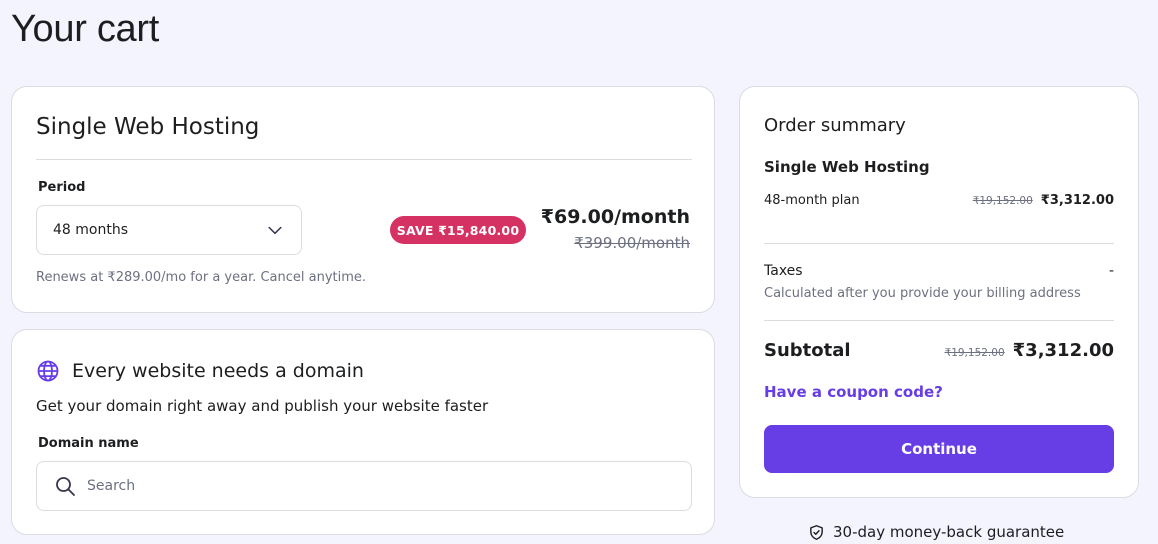 This screenshot has height=544, width=1158. Describe the element at coordinates (812, 200) in the screenshot. I see `summary-plan-label: 48-month plan` at that location.